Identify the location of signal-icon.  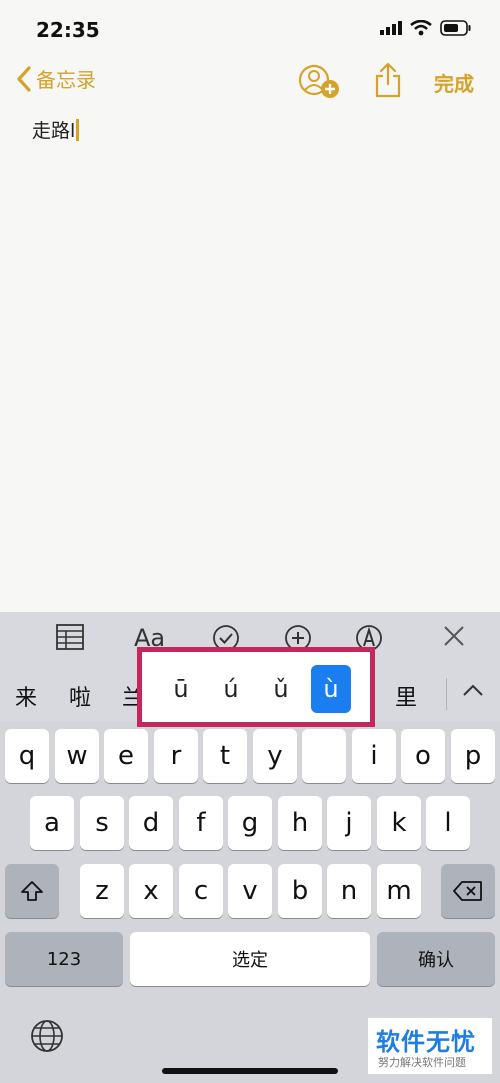
(391, 28).